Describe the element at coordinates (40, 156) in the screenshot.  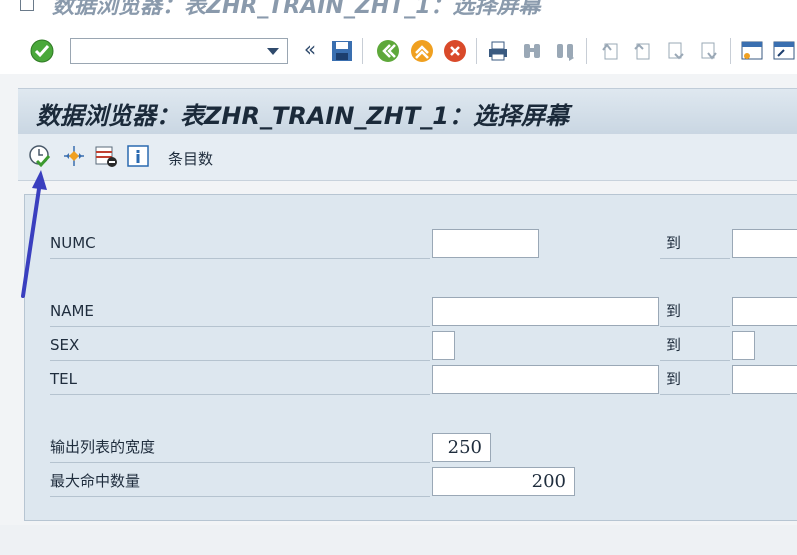
I see `execute-icon` at that location.